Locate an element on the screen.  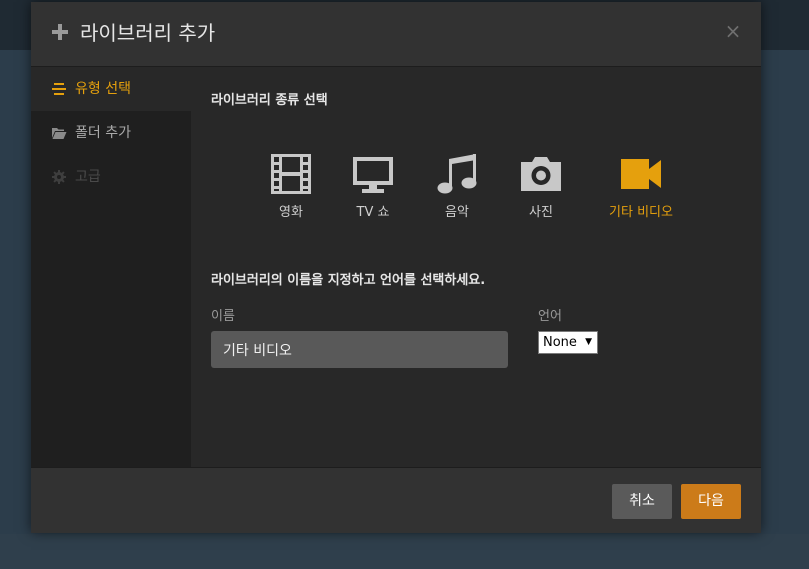
sidebar-item-add-folder: 폴더 추가 is located at coordinates (111, 133).